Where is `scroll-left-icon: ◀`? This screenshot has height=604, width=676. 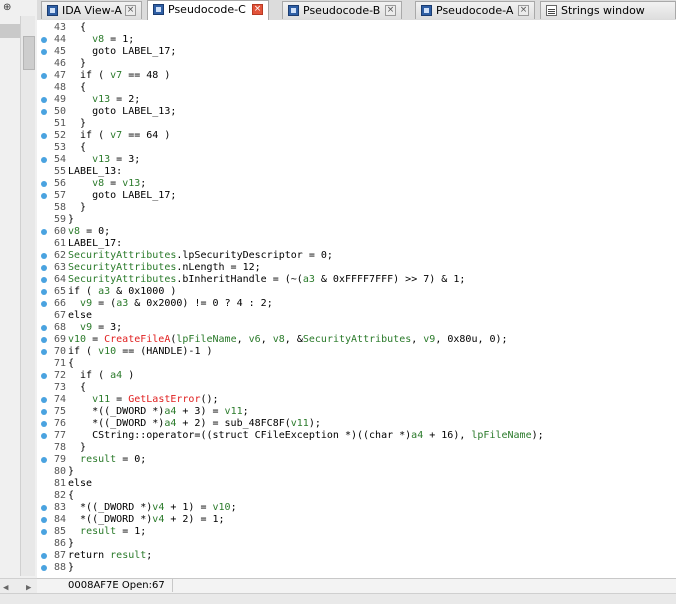 scroll-left-icon: ◀ is located at coordinates (5, 588).